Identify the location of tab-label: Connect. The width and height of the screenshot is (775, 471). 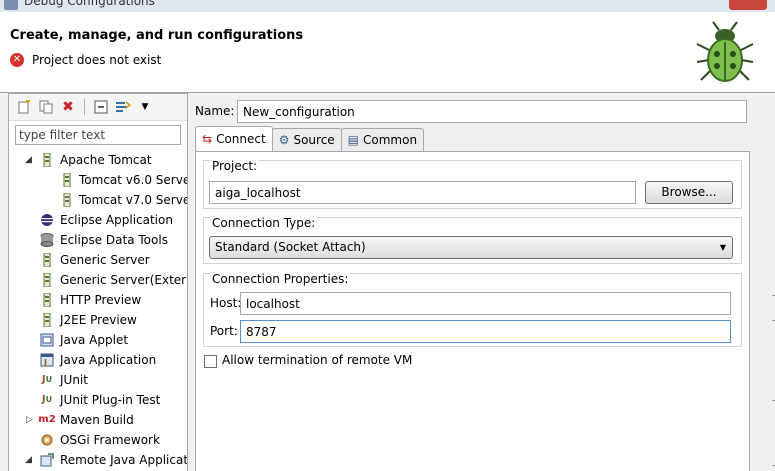
(241, 139).